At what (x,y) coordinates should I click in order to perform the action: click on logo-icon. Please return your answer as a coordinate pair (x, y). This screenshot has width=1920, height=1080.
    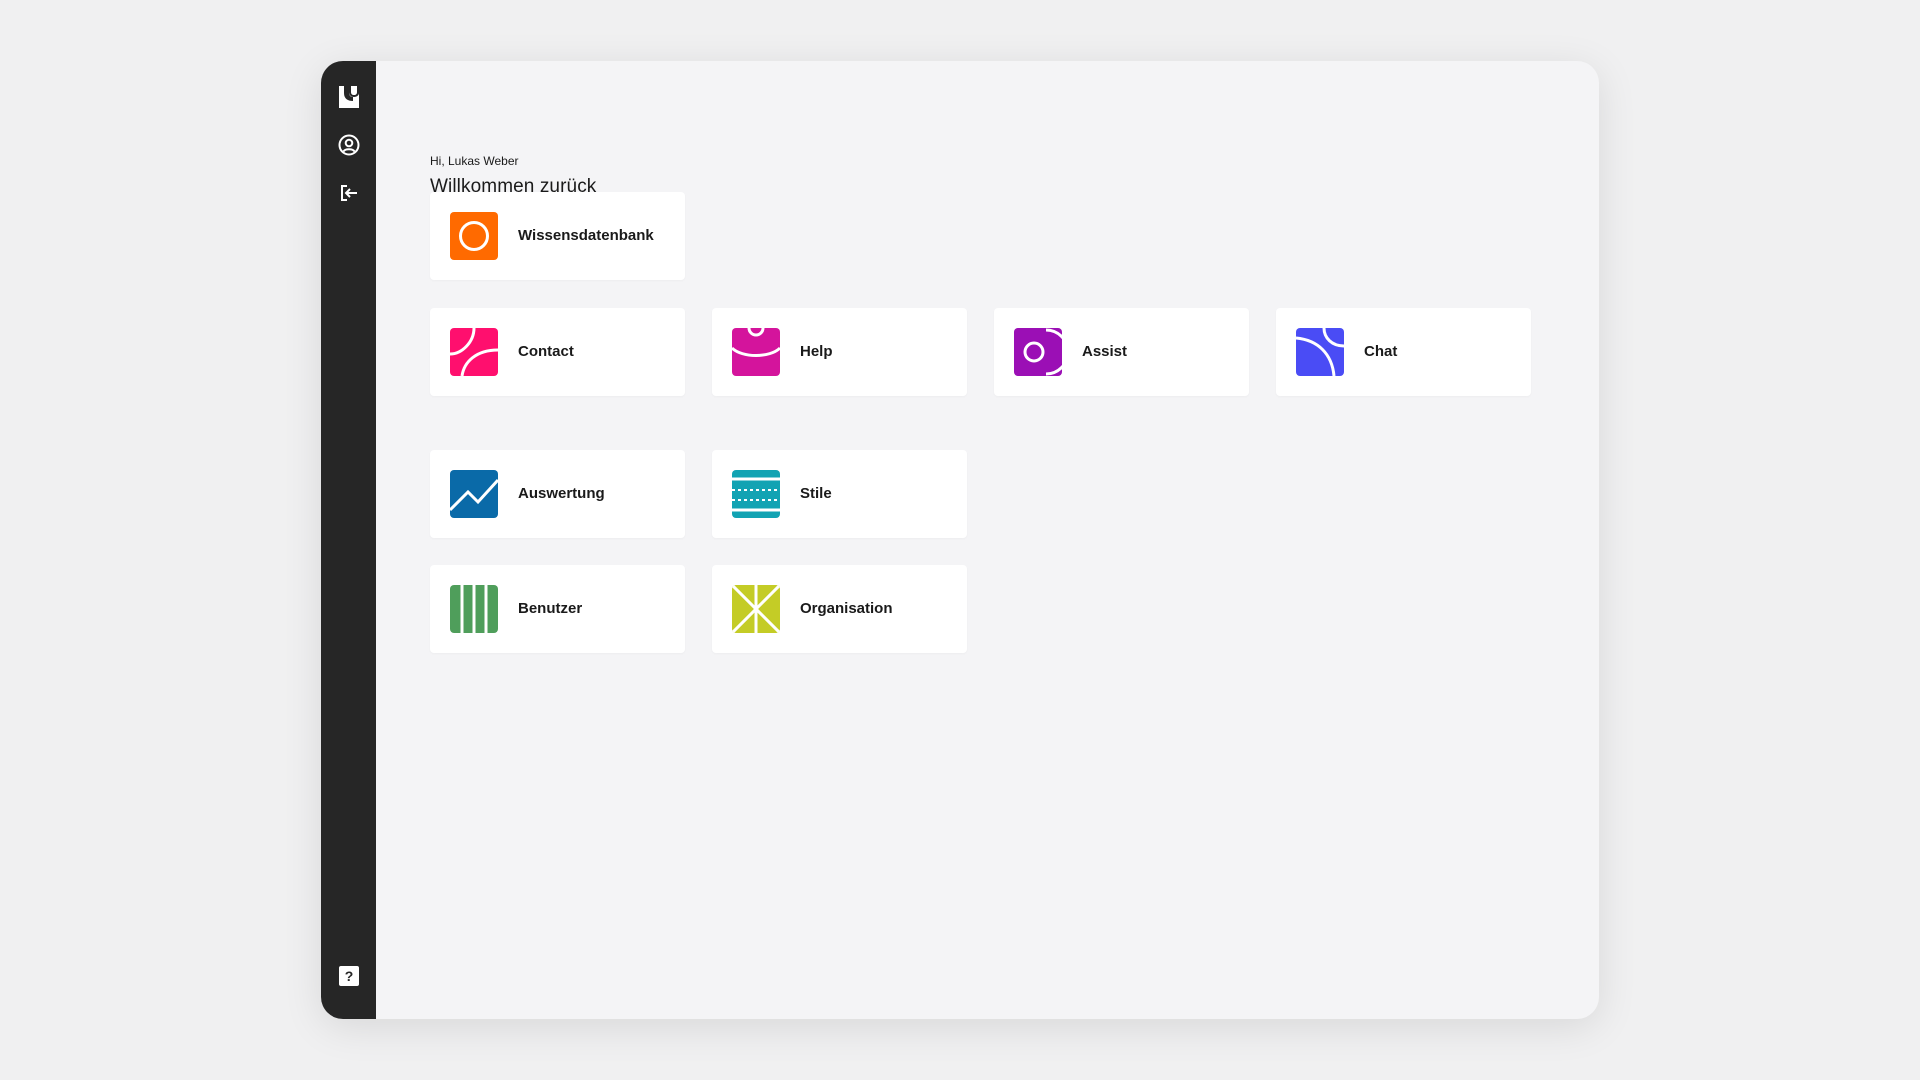
    Looking at the image, I should click on (349, 97).